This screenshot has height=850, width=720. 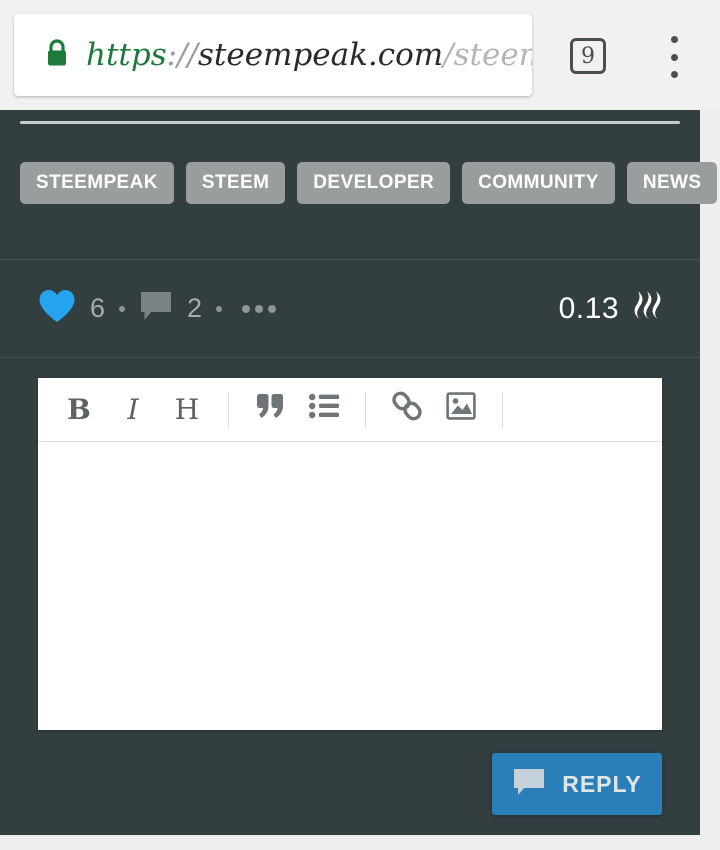 I want to click on editor-toolbar: B I H, so click(x=350, y=410).